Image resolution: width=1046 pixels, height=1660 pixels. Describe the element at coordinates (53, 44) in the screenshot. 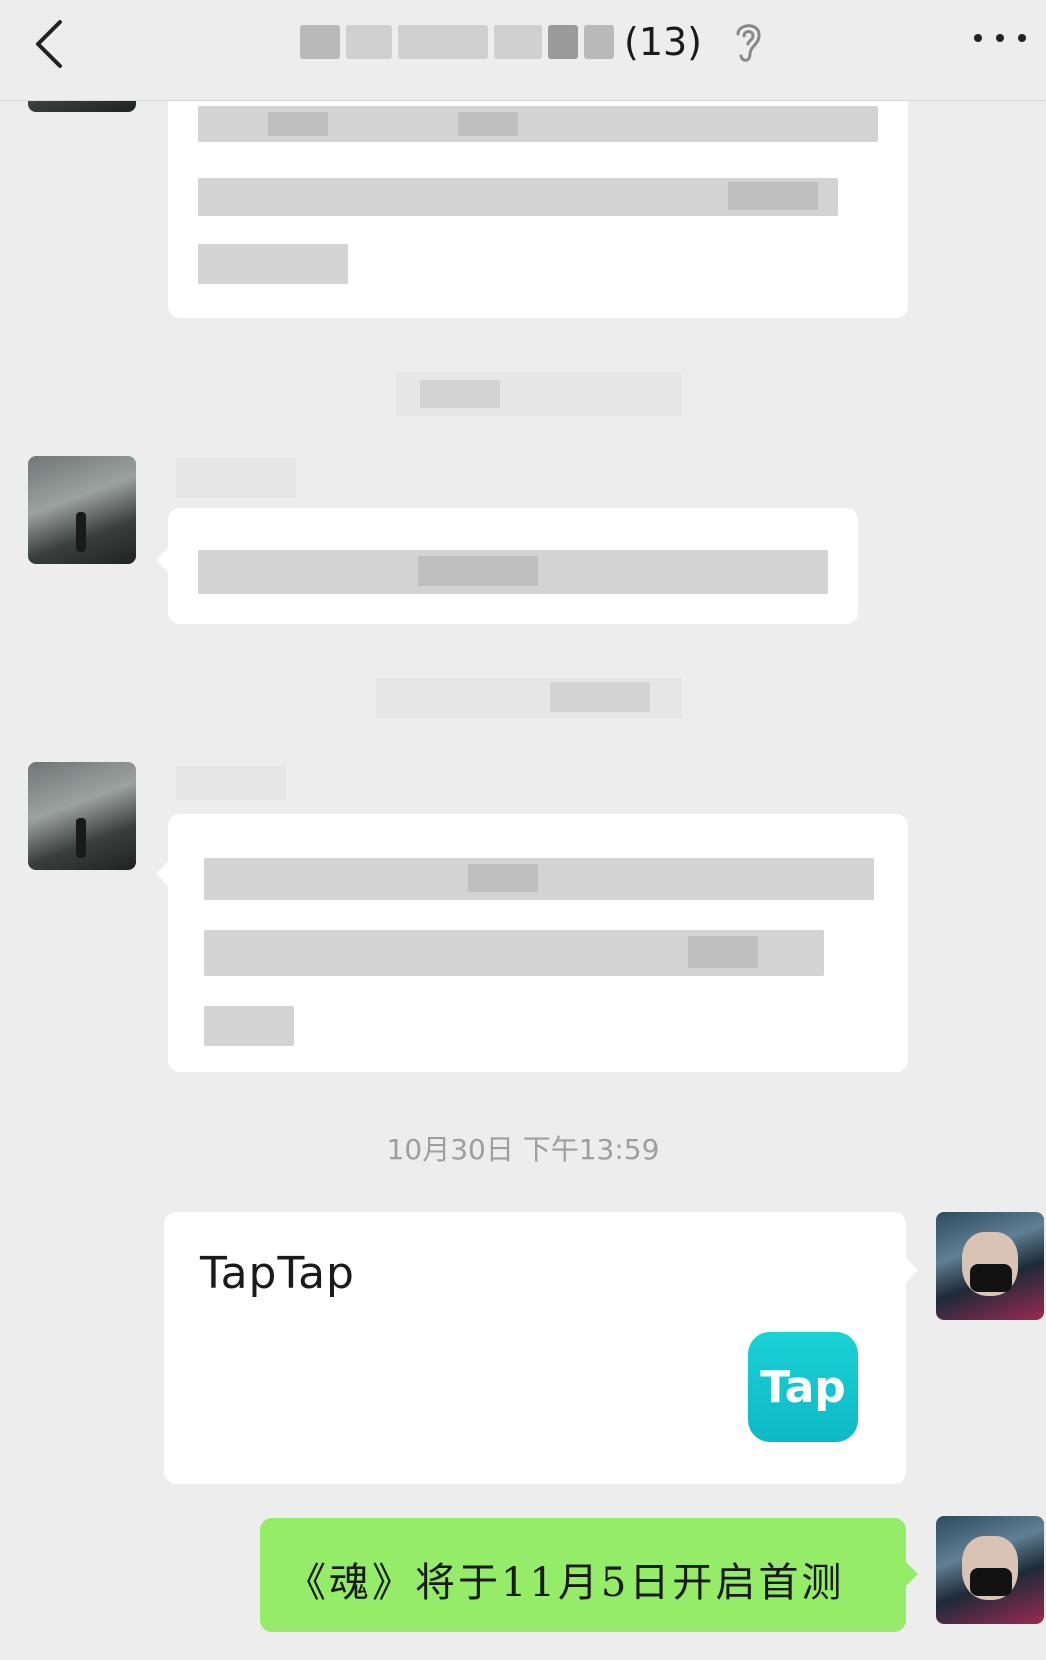

I see `chevron-left-icon` at that location.